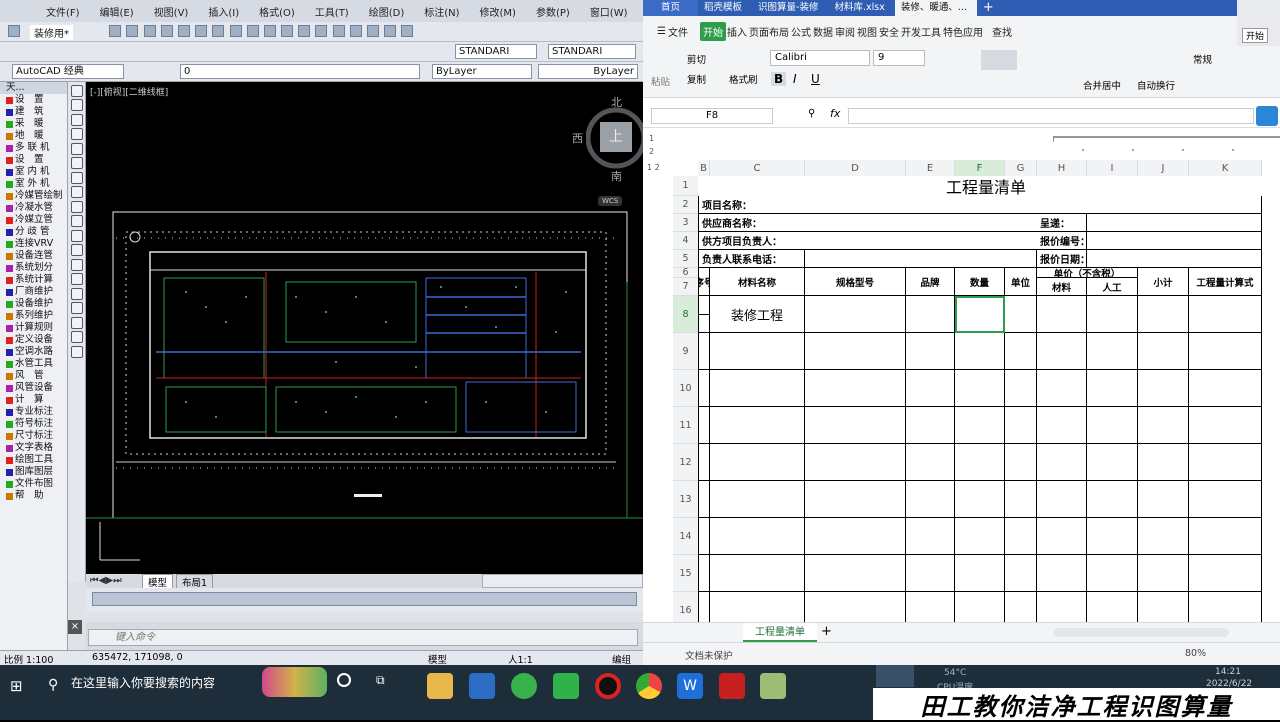 This screenshot has width=1280, height=722. What do you see at coordinates (1174, 223) in the screenshot?
I see `submit-value-cell` at bounding box center [1174, 223].